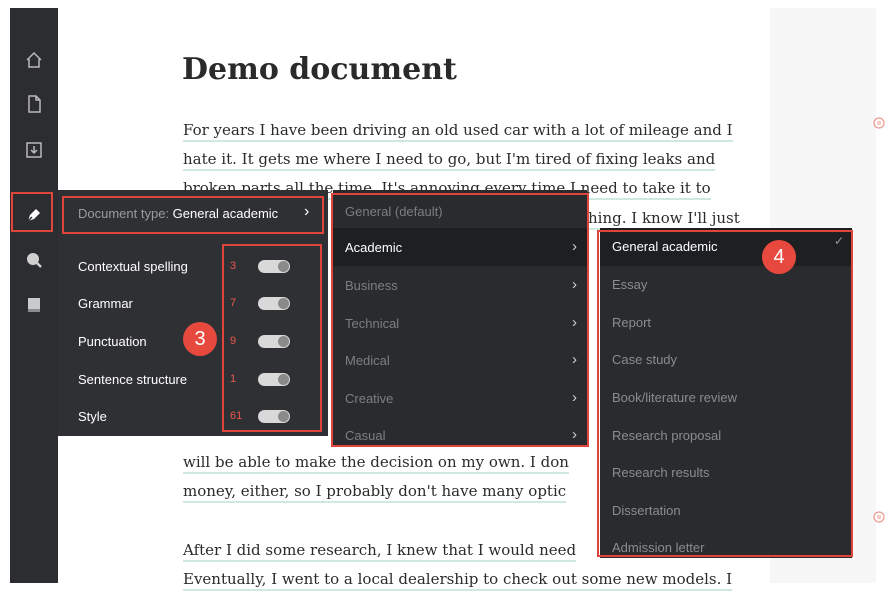 The height and width of the screenshot is (591, 886). What do you see at coordinates (34, 104) in the screenshot?
I see `new-document-icon` at bounding box center [34, 104].